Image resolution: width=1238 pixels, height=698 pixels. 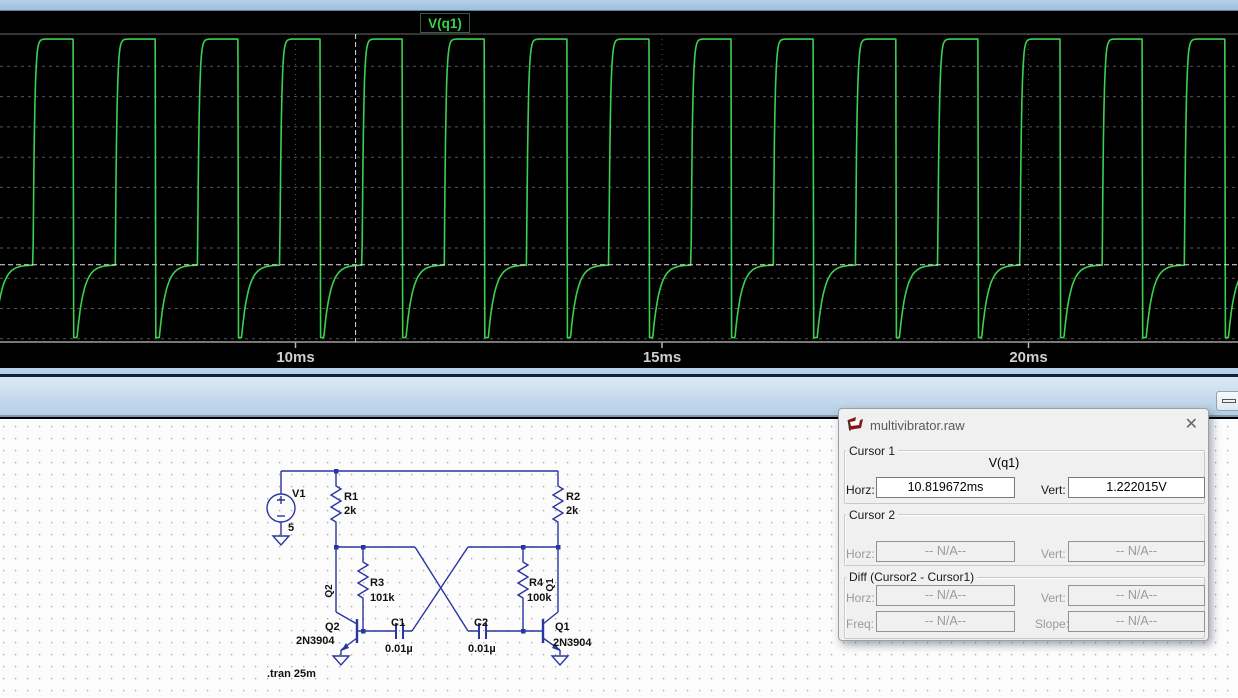 I want to click on diff-vert-label: Vert:, so click(x=1053, y=598).